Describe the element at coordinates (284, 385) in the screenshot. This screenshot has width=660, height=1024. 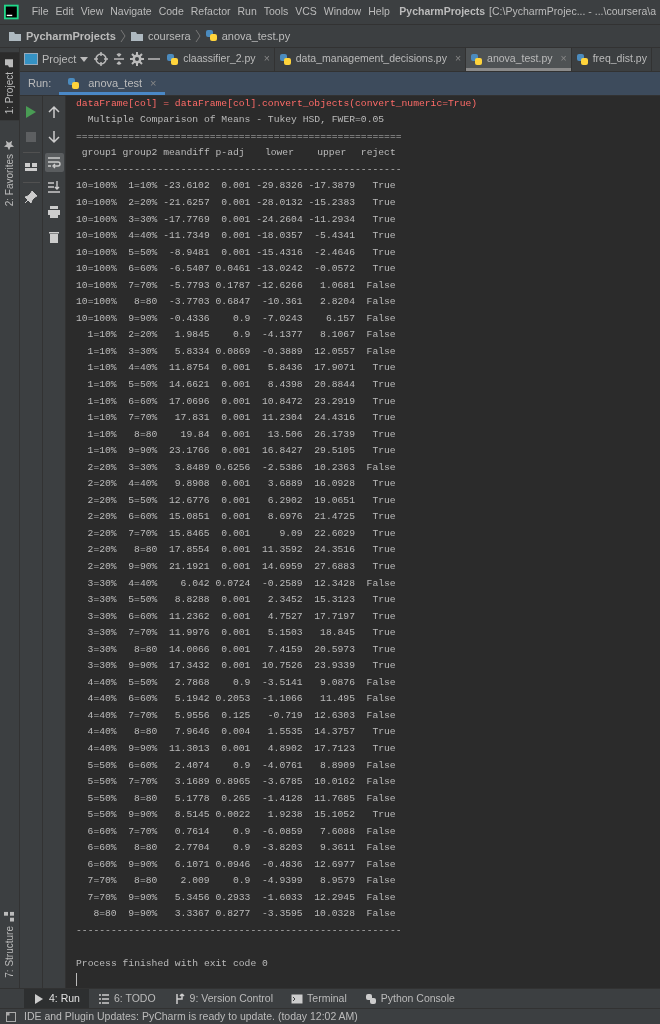
I see `table-cell-text: 8.4398` at that location.